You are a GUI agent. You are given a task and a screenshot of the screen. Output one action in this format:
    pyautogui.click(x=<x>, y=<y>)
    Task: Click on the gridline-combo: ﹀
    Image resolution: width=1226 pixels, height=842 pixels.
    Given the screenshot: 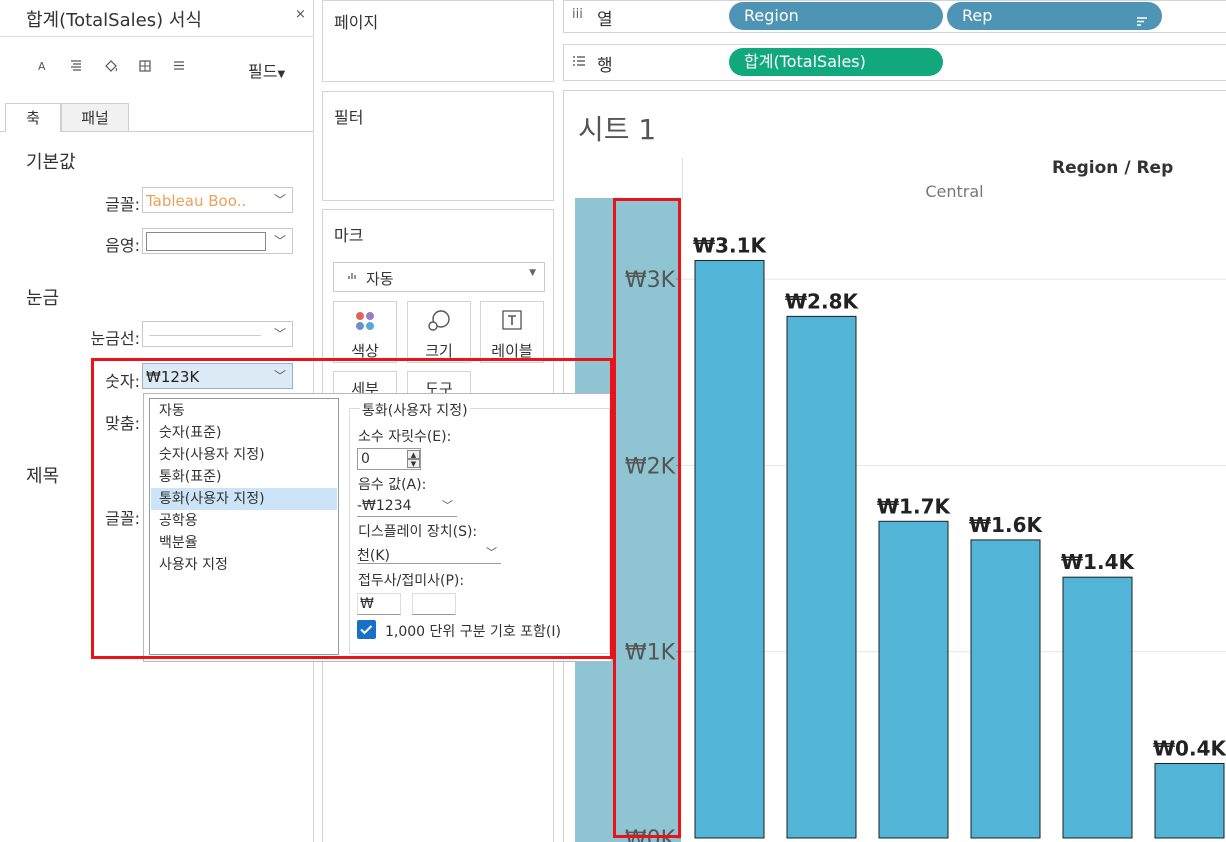 What is the action you would take?
    pyautogui.click(x=217, y=334)
    